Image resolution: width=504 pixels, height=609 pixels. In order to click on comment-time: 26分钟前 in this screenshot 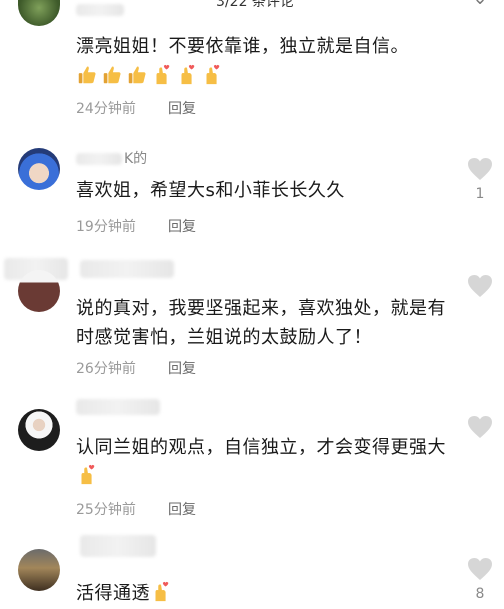, I will do `click(106, 369)`.